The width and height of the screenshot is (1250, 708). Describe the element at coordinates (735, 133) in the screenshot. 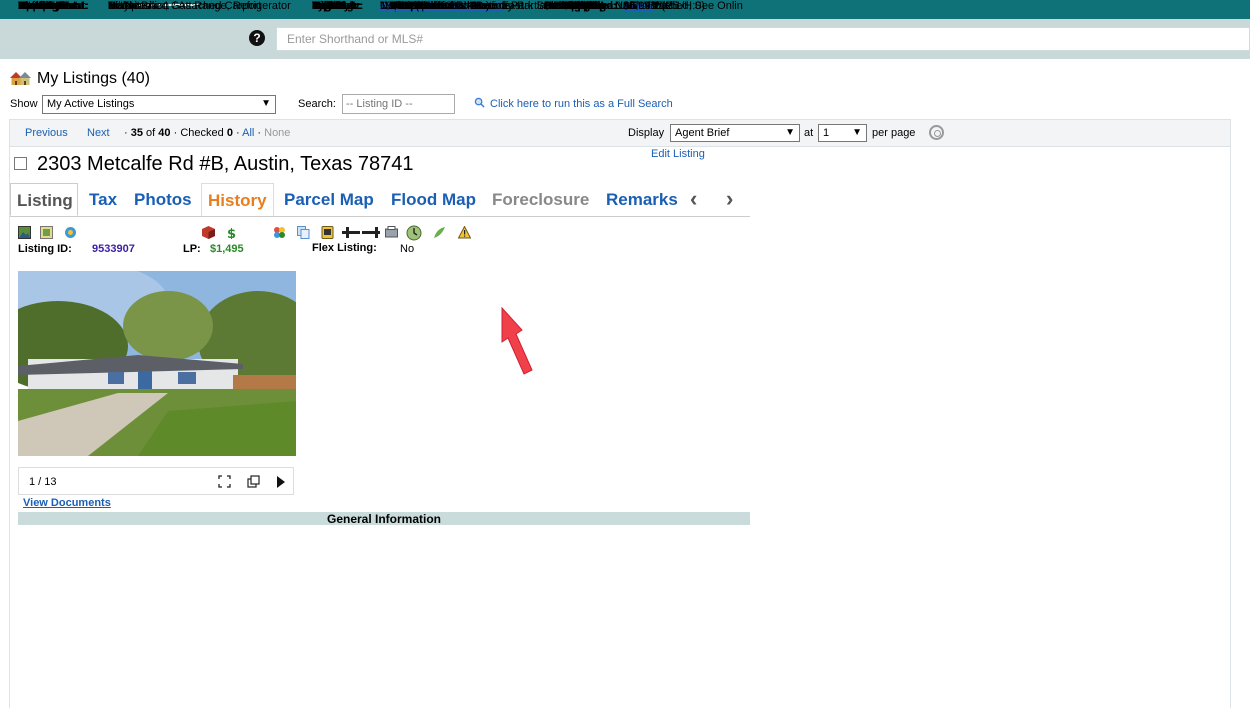

I see `display-select: Agent Brief ▼` at that location.